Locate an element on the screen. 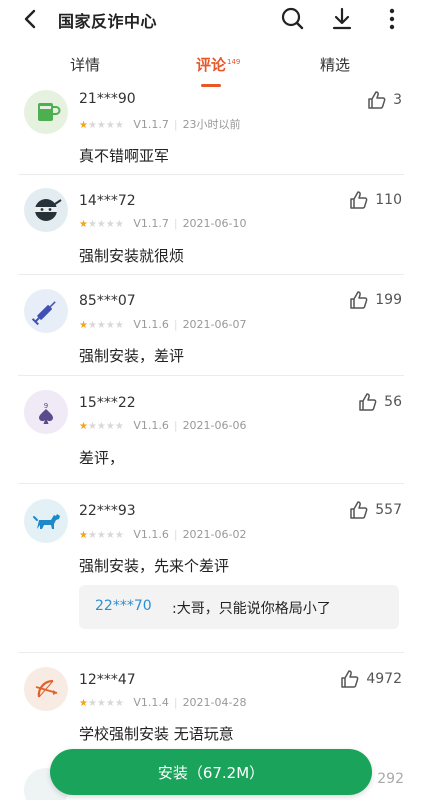 This screenshot has height=800, width=422. review-meta: ★★★★★ V1.1.7 | 2021-06-10 is located at coordinates (163, 223).